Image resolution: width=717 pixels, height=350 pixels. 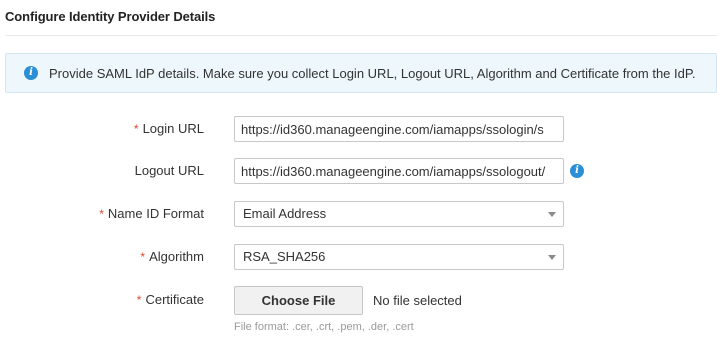 What do you see at coordinates (417, 300) in the screenshot?
I see `file-status-text: No file selected` at bounding box center [417, 300].